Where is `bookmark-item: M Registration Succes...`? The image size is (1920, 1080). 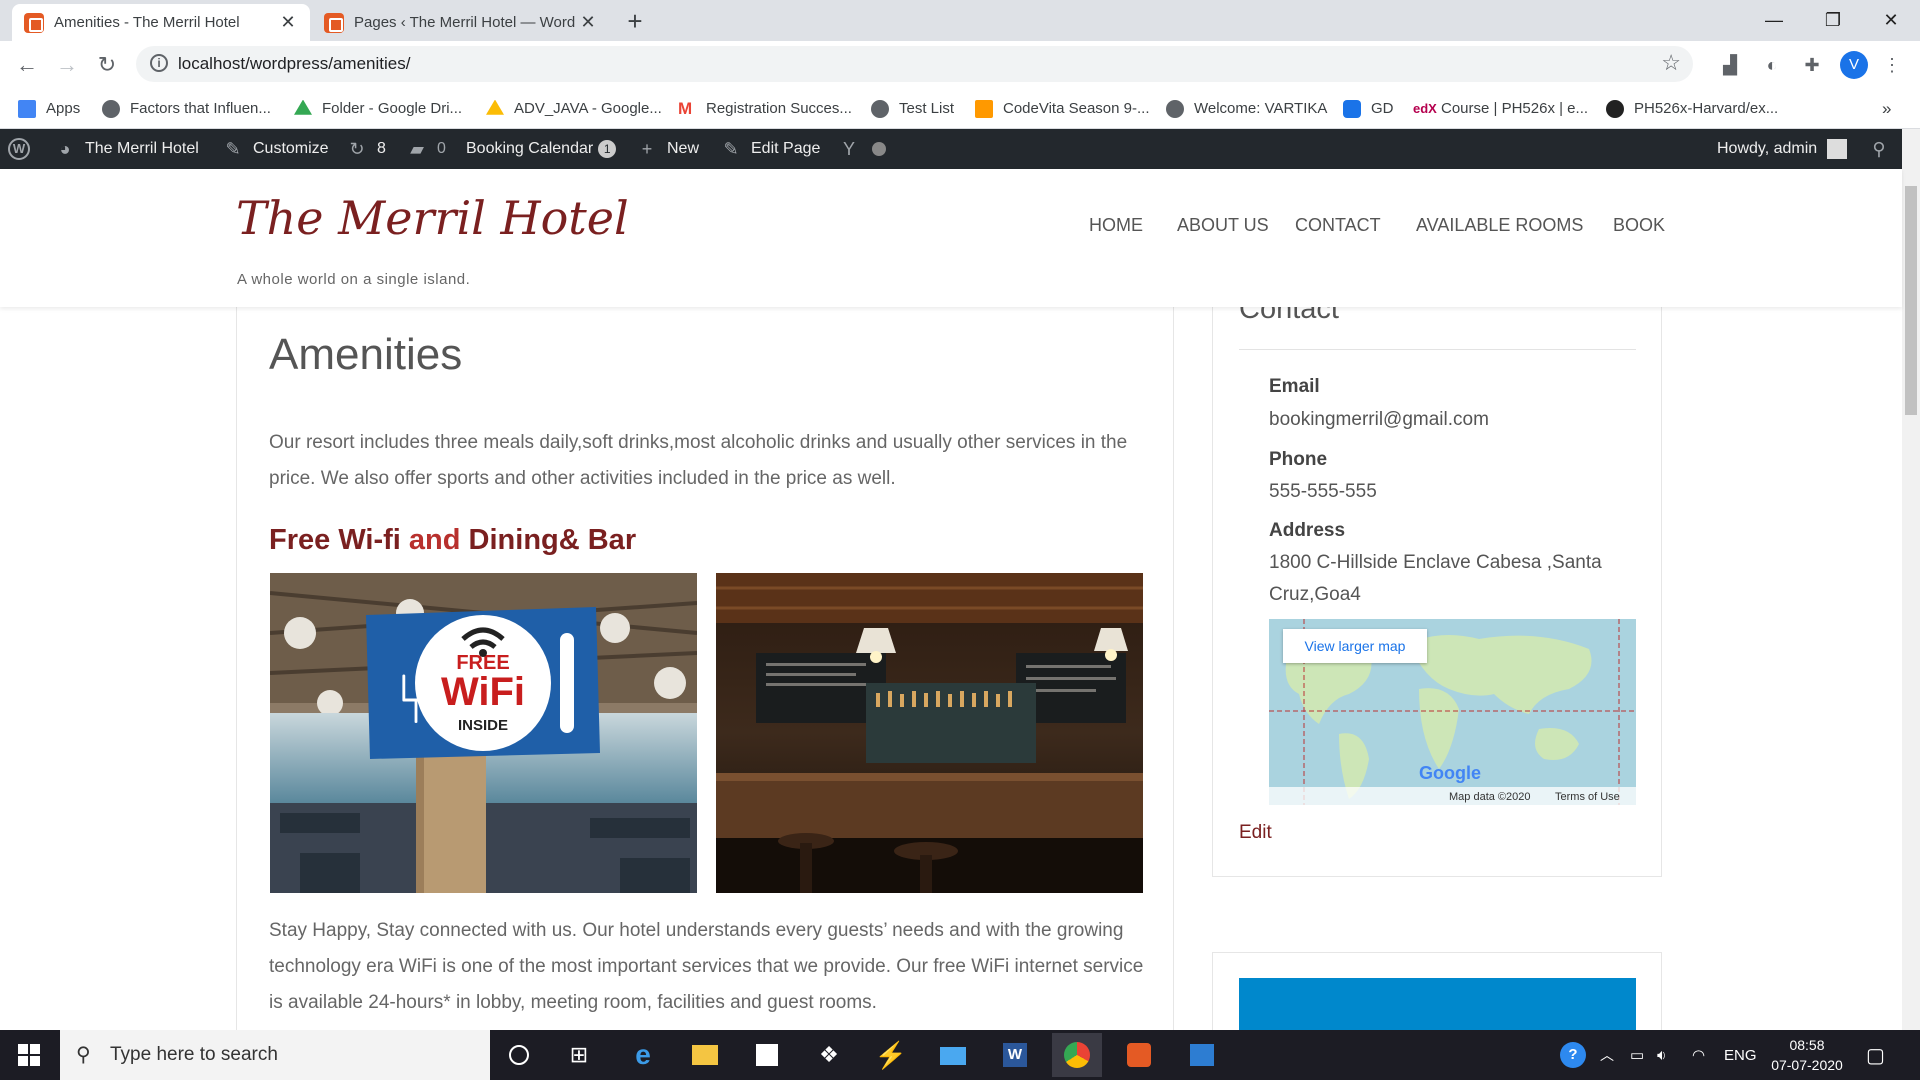
bookmark-item: M Registration Succes... is located at coordinates (765, 108).